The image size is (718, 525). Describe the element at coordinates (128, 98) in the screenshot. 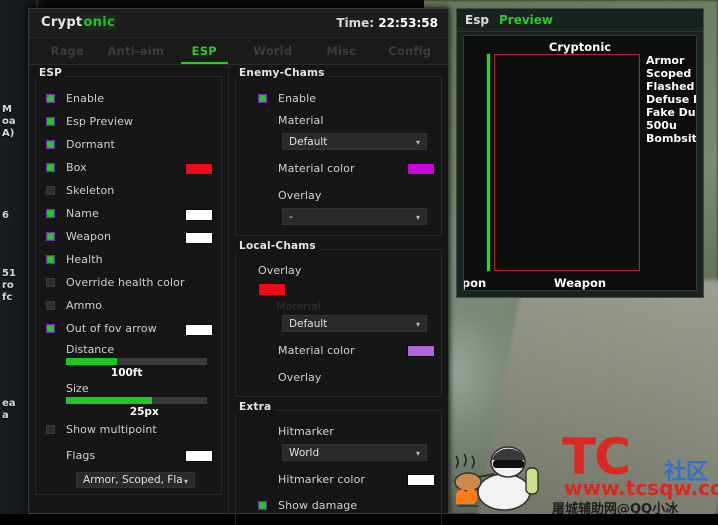

I see `esp-toggle-row: Enable` at that location.